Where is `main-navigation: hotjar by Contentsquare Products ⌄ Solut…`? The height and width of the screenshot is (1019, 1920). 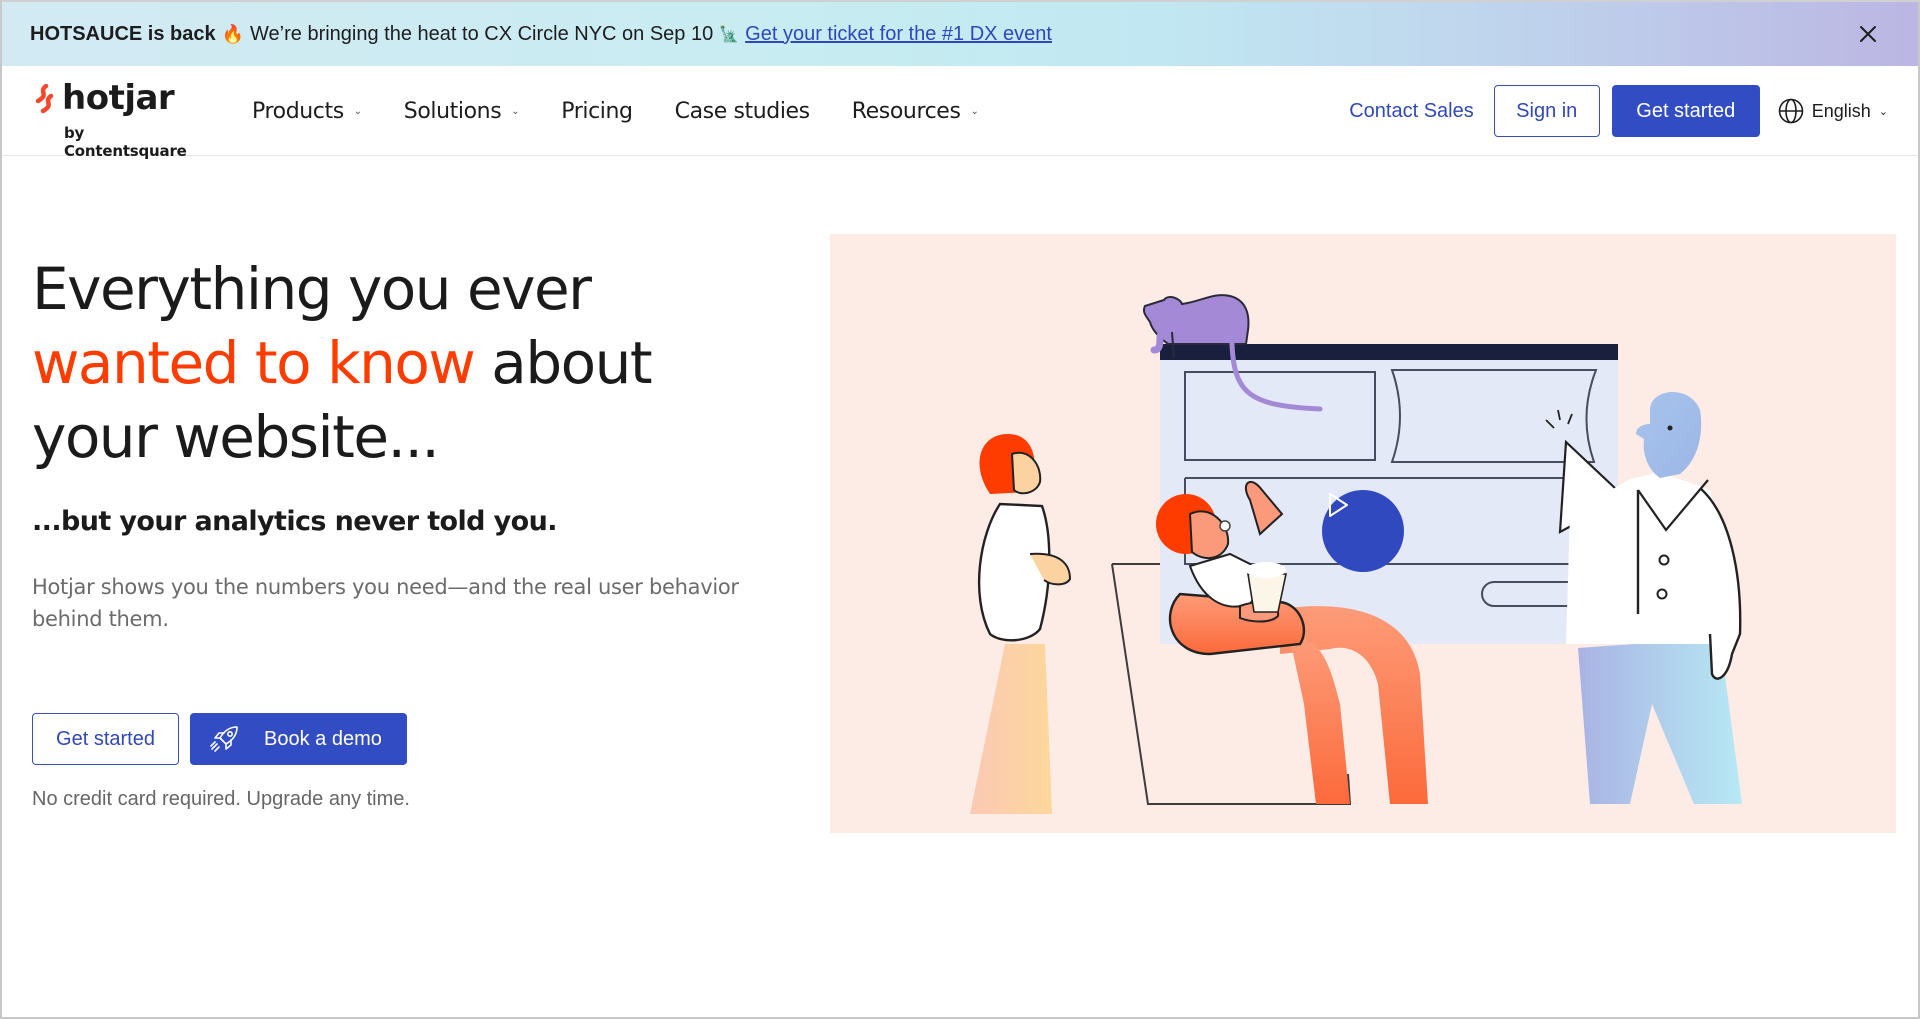
main-navigation: hotjar by Contentsquare Products ⌄ Solut… is located at coordinates (960, 113).